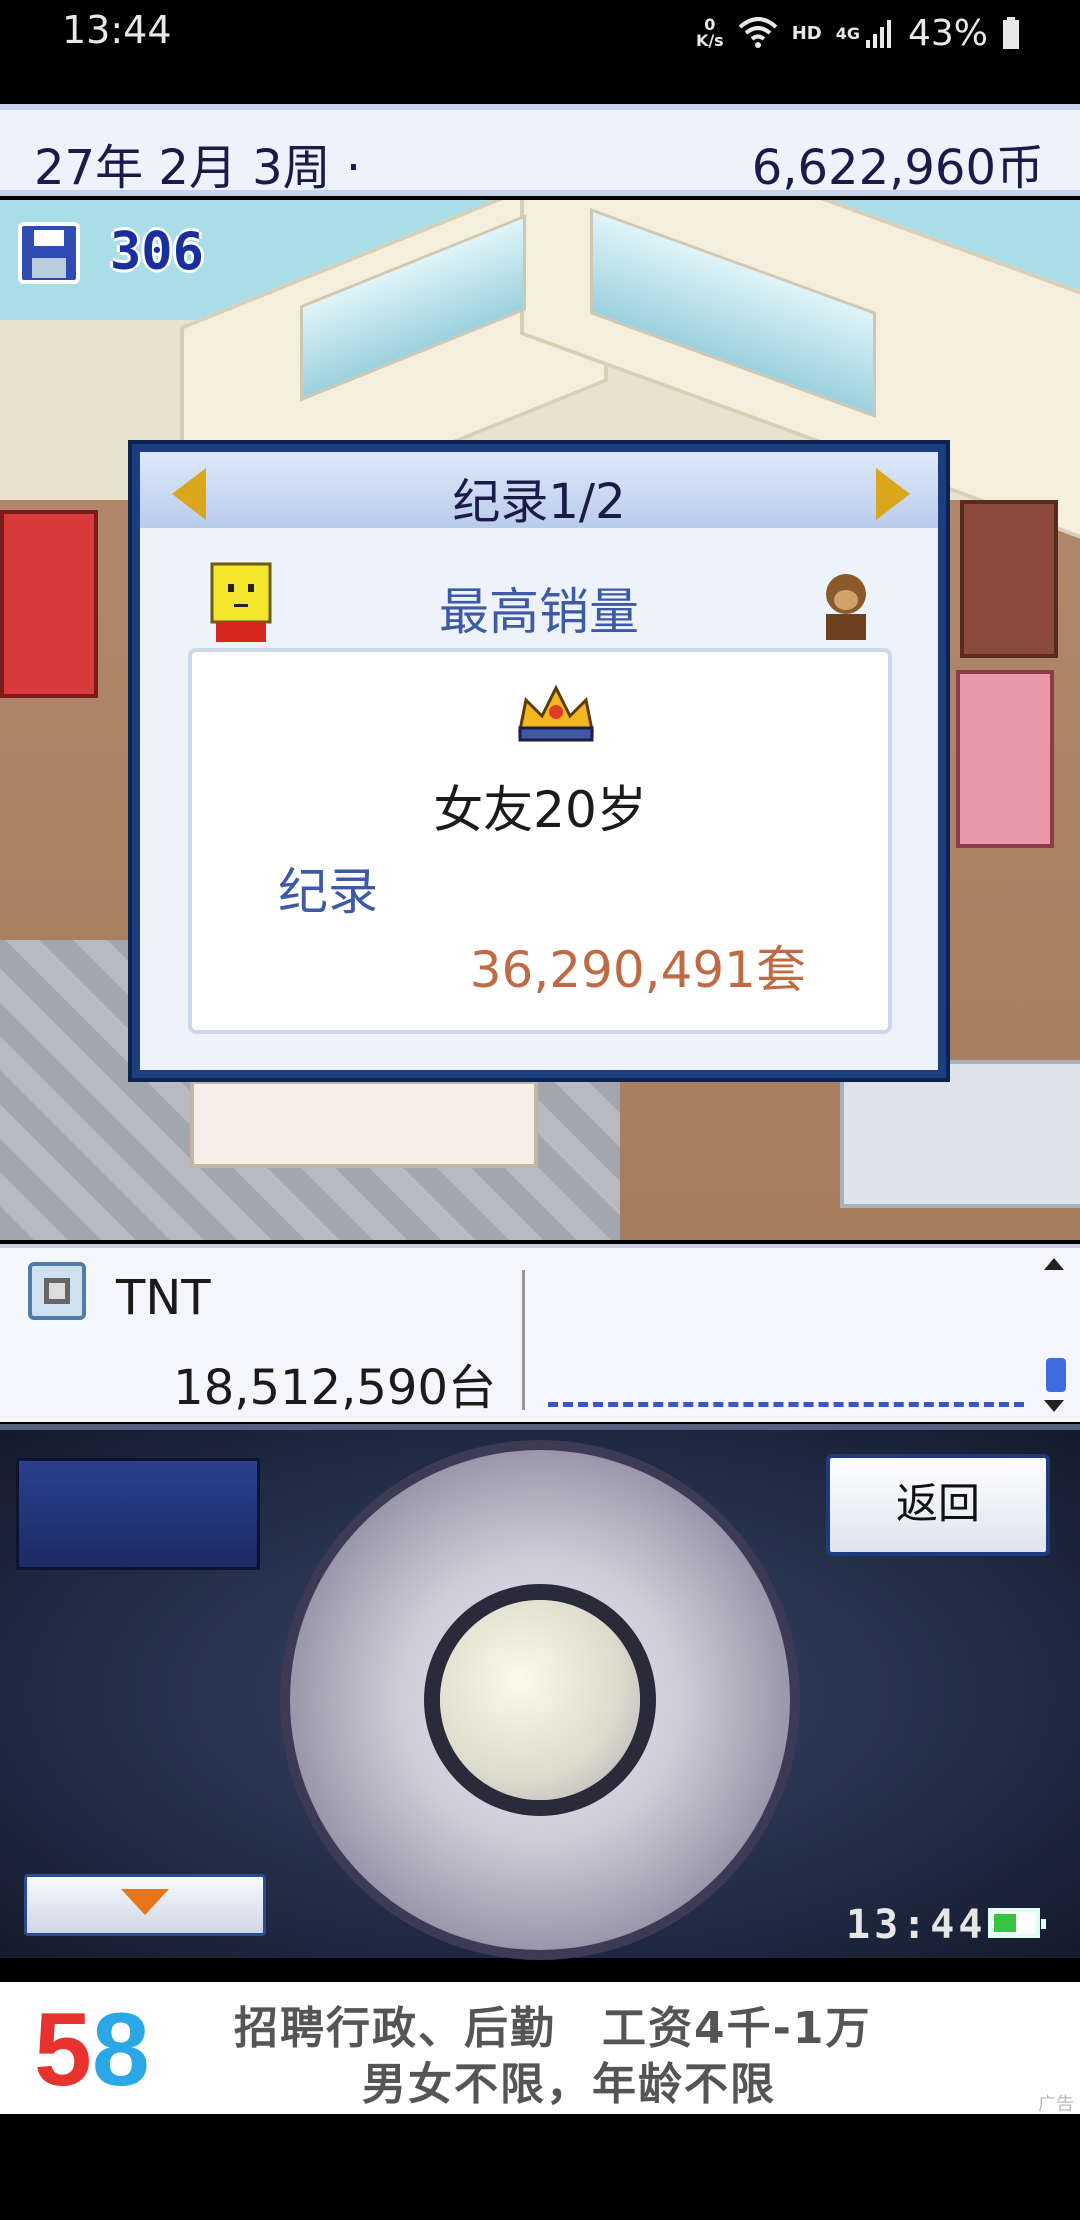 This screenshot has width=1080, height=2220. Describe the element at coordinates (553, 2028) in the screenshot. I see `ad-text-line1: 招聘行政、后勤 工资4千-1万` at that location.